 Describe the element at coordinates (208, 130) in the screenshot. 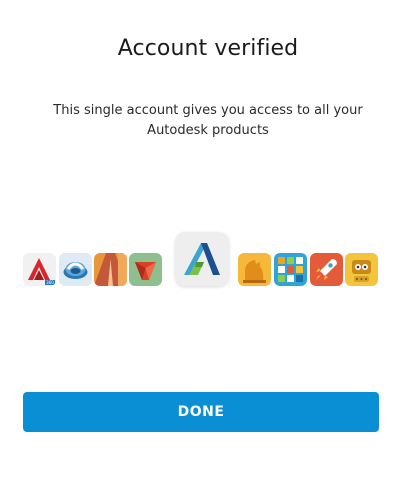

I see `verification-message-line-2: Autodesk products` at that location.